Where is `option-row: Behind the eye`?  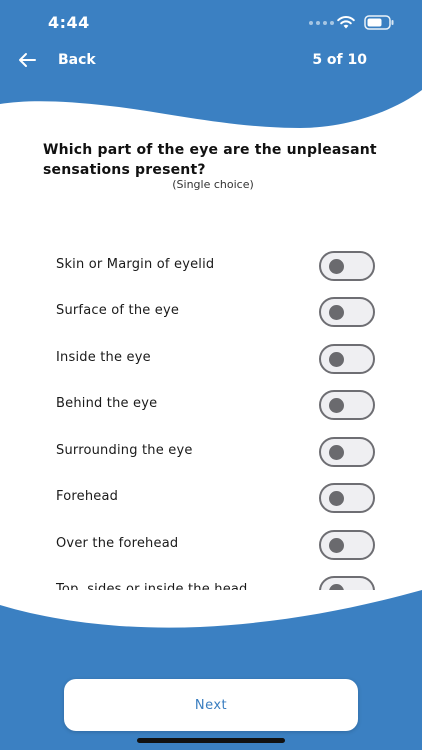 option-row: Behind the eye is located at coordinates (211, 405).